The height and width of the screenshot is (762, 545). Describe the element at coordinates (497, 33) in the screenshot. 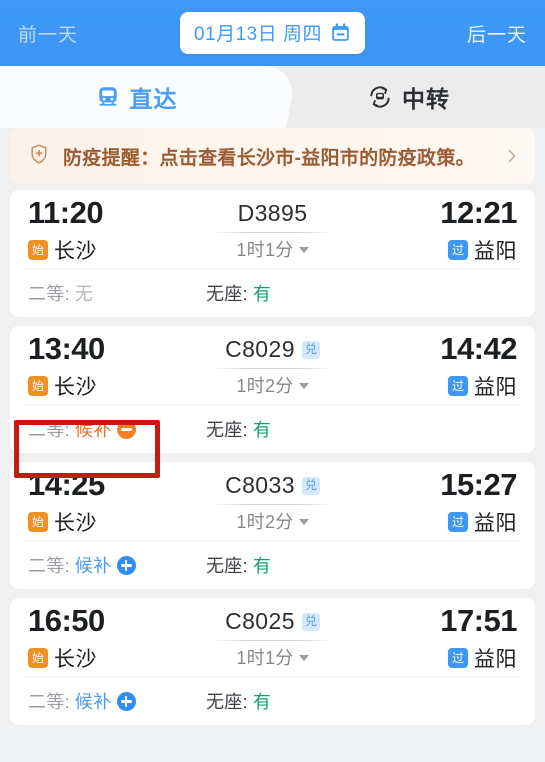

I see `next-day-button: 后一天` at that location.